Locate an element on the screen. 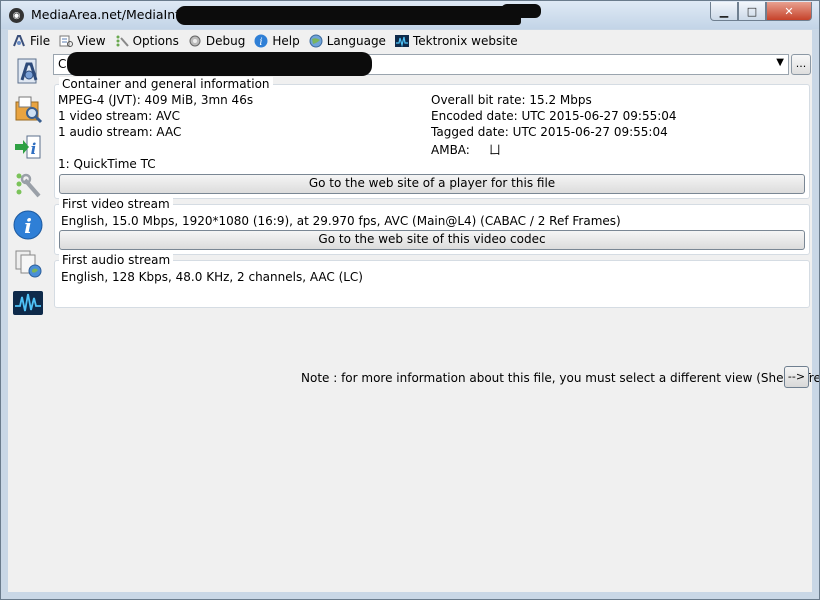  close-button: ✕ is located at coordinates (789, 11).